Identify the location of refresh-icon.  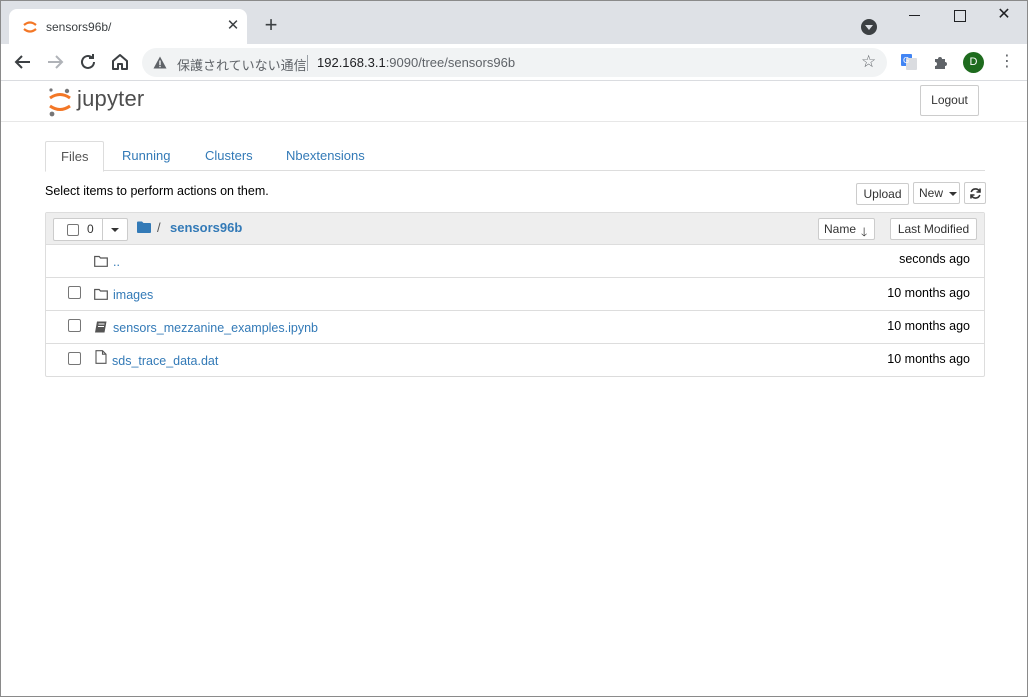
(975, 193).